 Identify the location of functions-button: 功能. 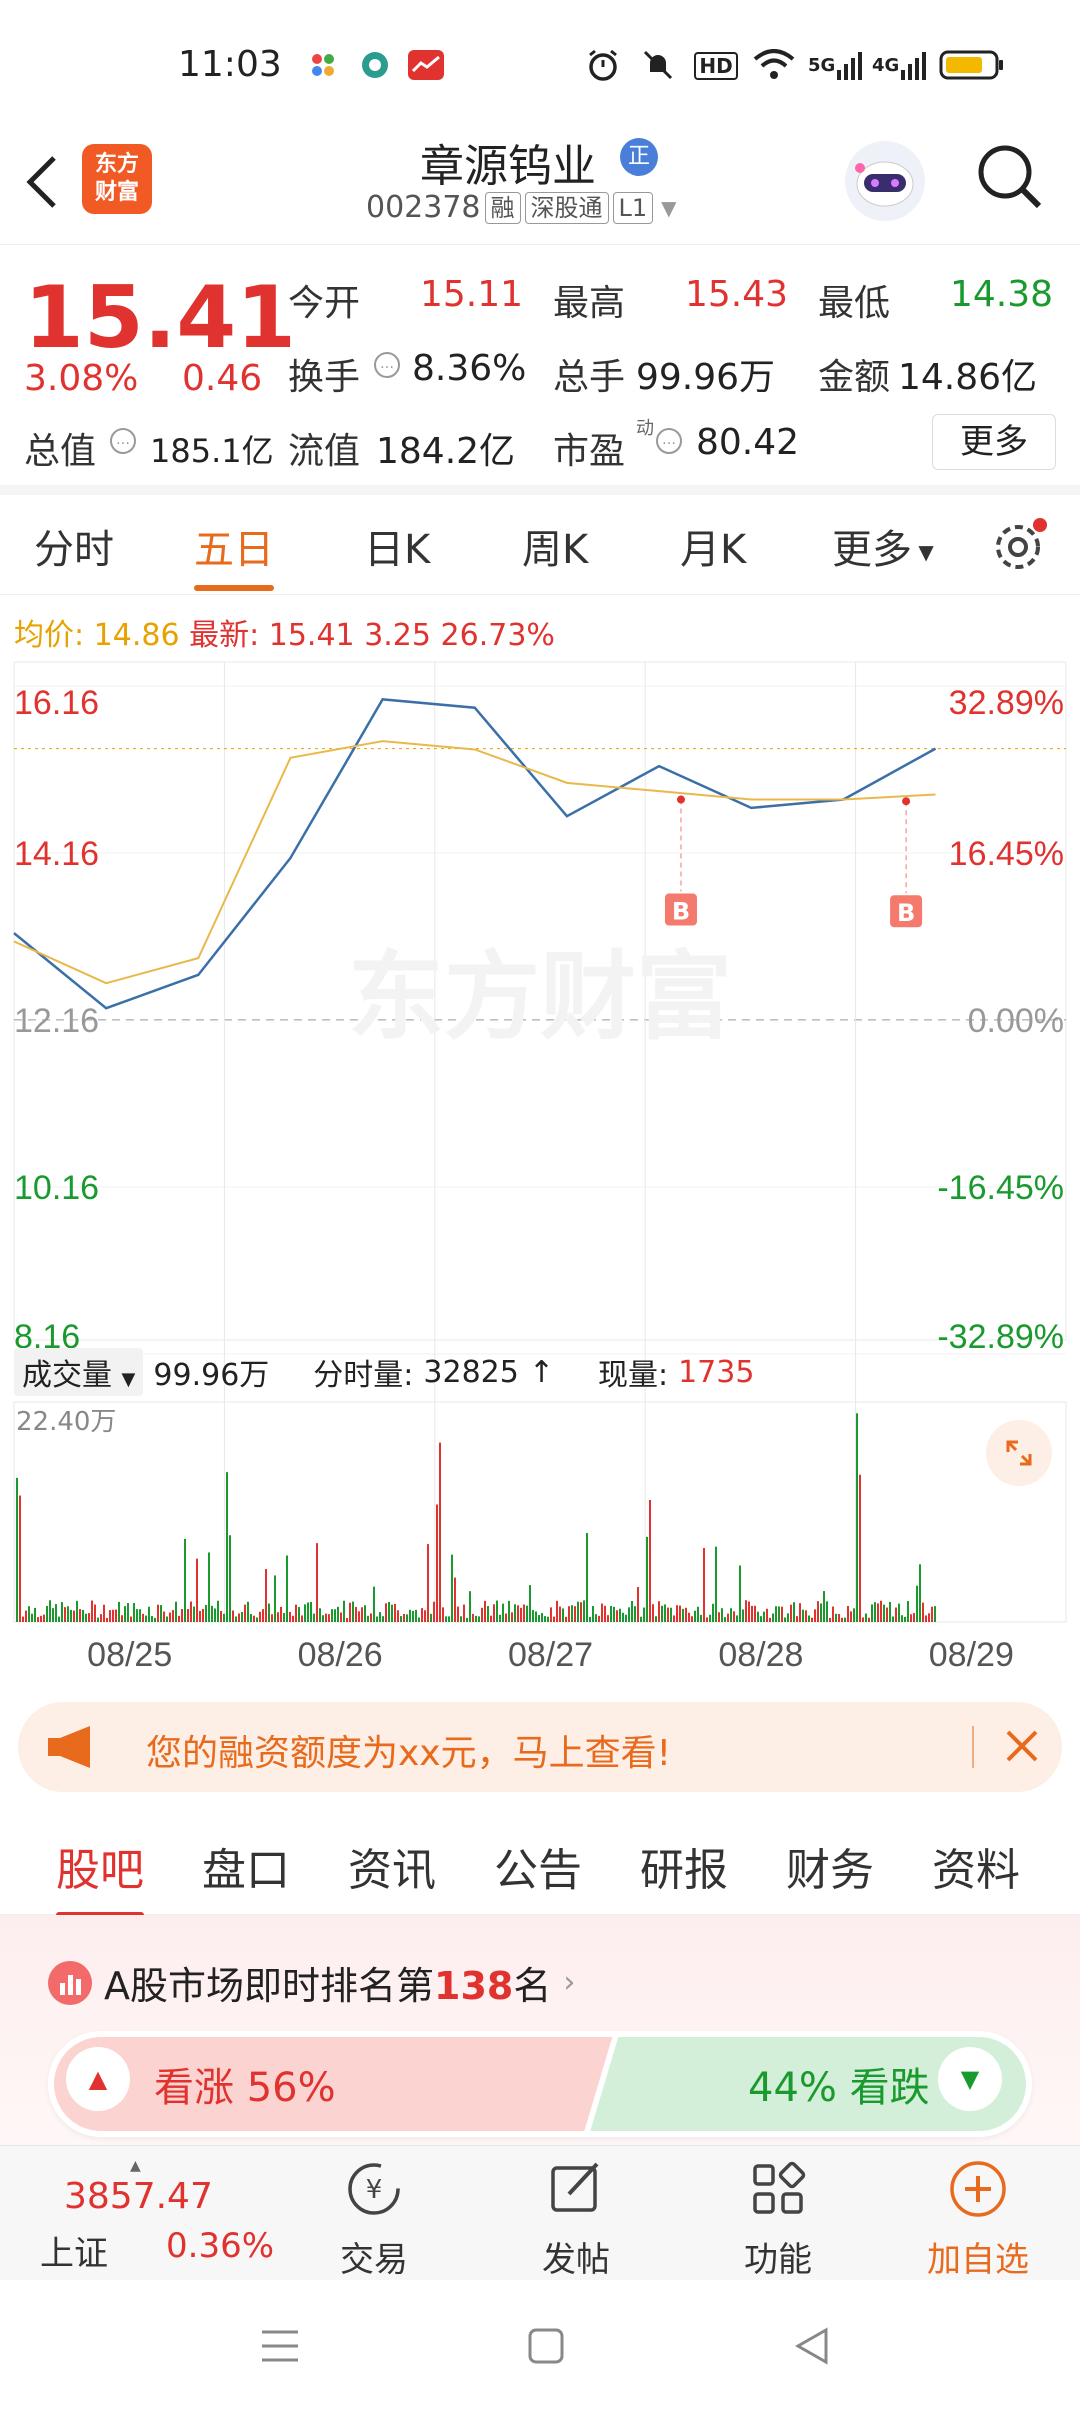
(778, 2218).